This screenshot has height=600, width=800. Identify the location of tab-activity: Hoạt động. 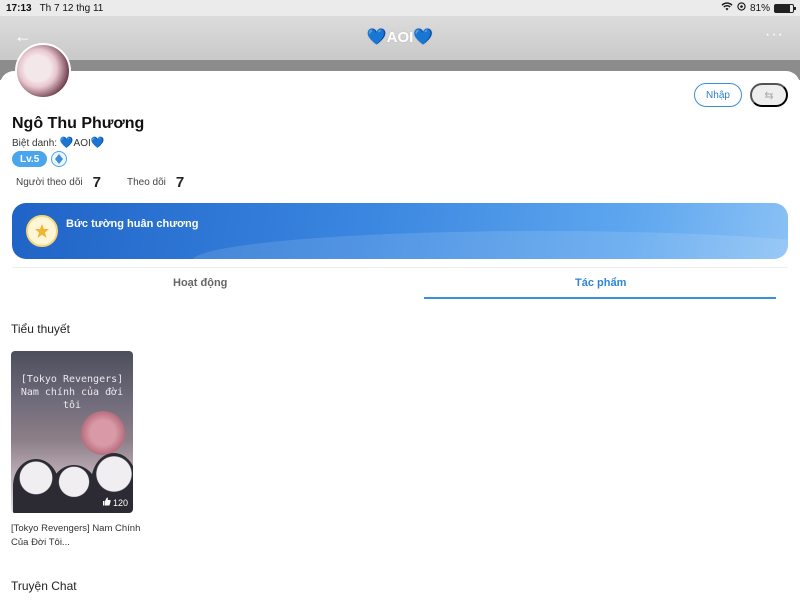
(200, 283).